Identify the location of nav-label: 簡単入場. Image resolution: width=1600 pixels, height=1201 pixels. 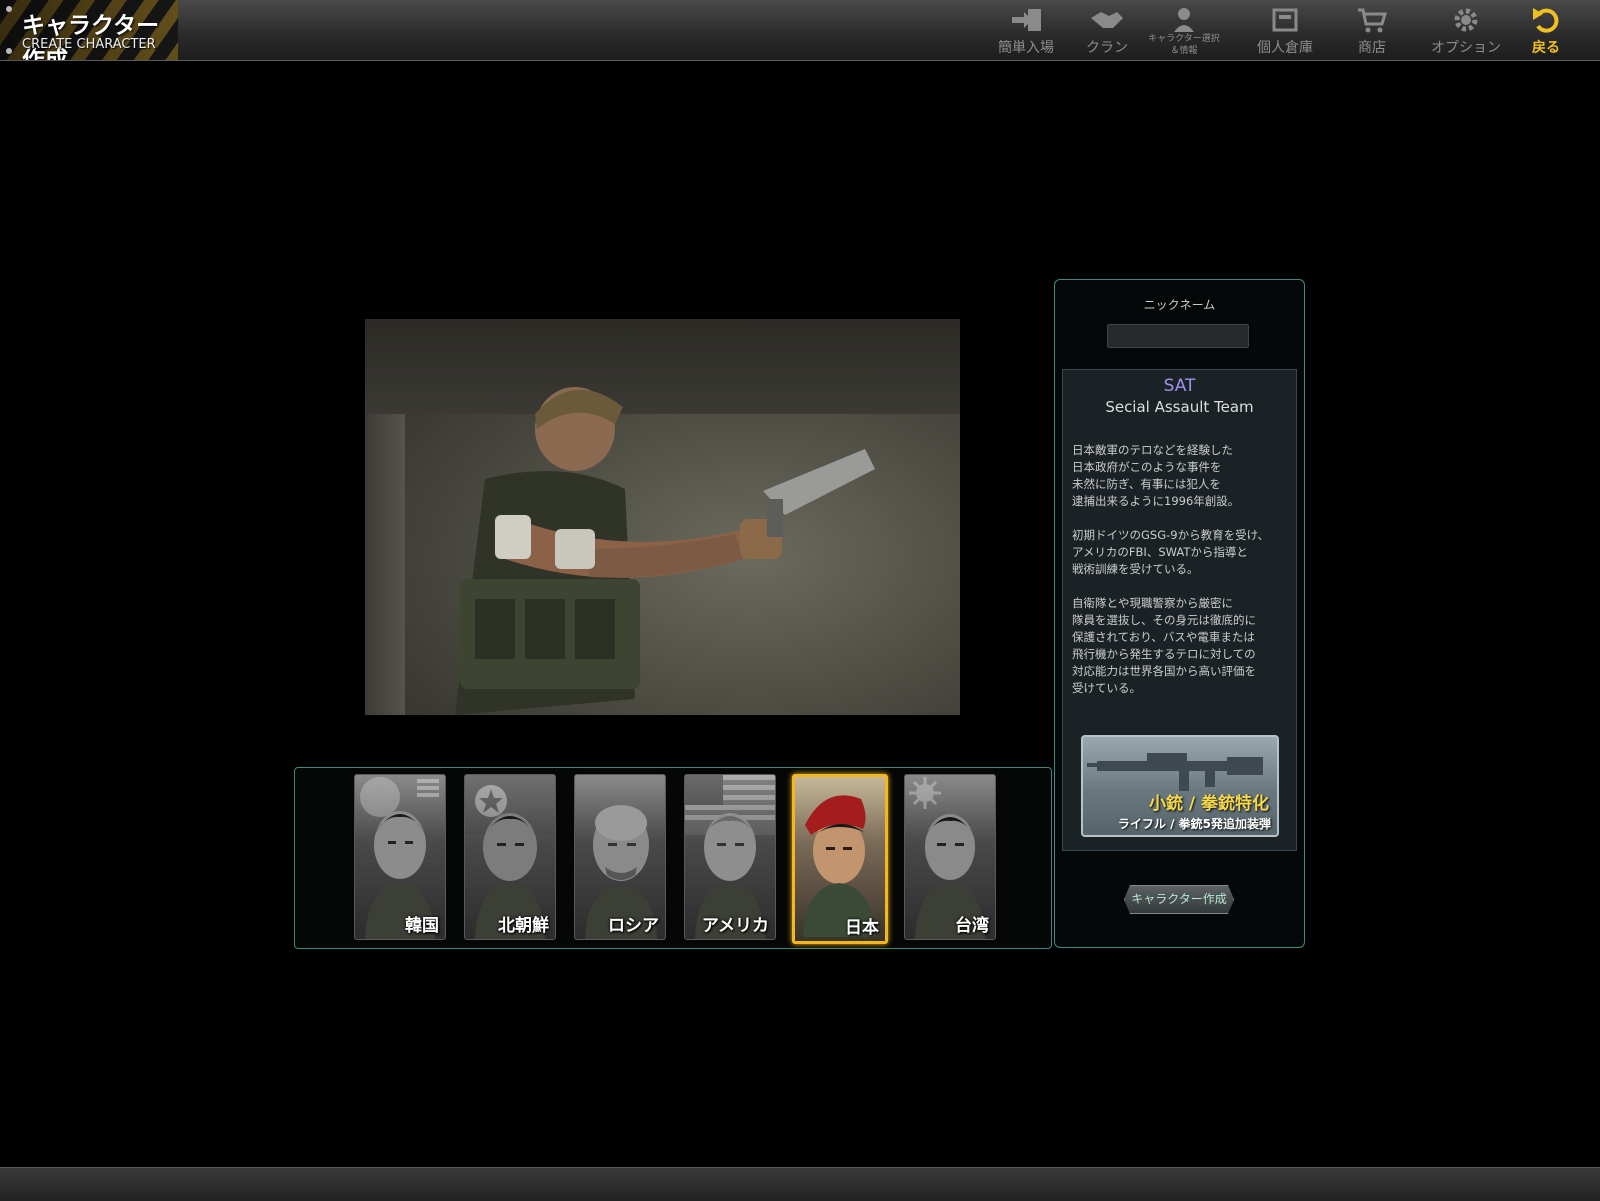
(1026, 48).